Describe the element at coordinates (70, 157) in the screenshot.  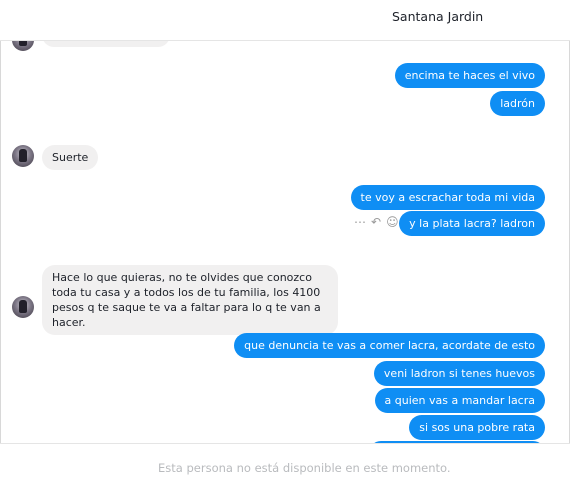
I see `message-bubble: Suerte` at that location.